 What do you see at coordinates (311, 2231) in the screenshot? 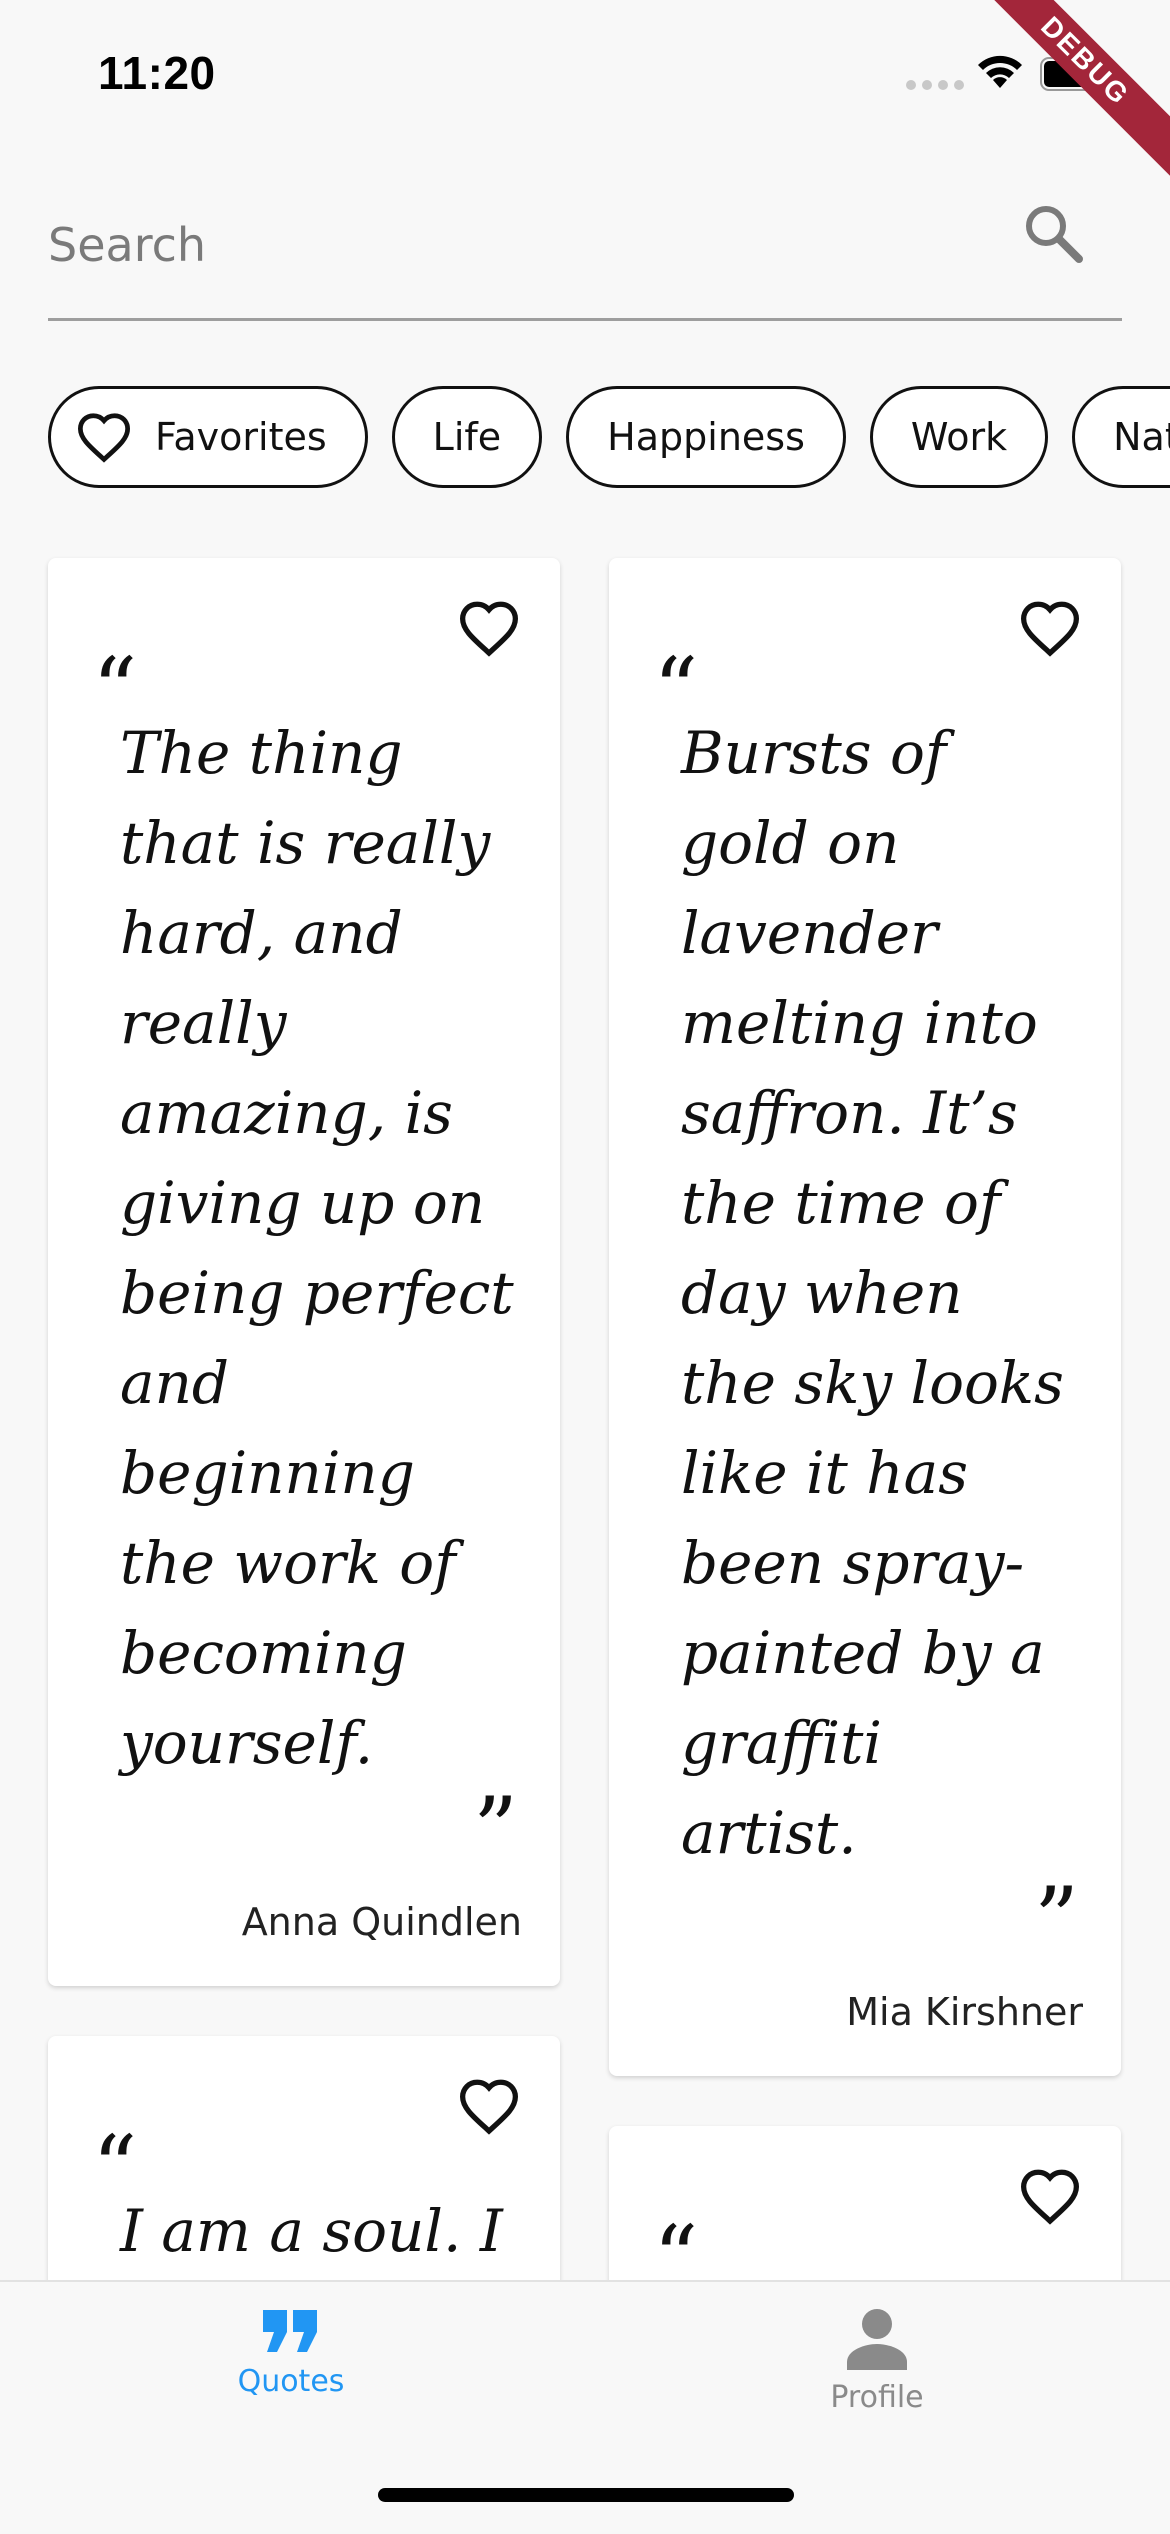
I see `quote-text: I am a soul. I` at bounding box center [311, 2231].